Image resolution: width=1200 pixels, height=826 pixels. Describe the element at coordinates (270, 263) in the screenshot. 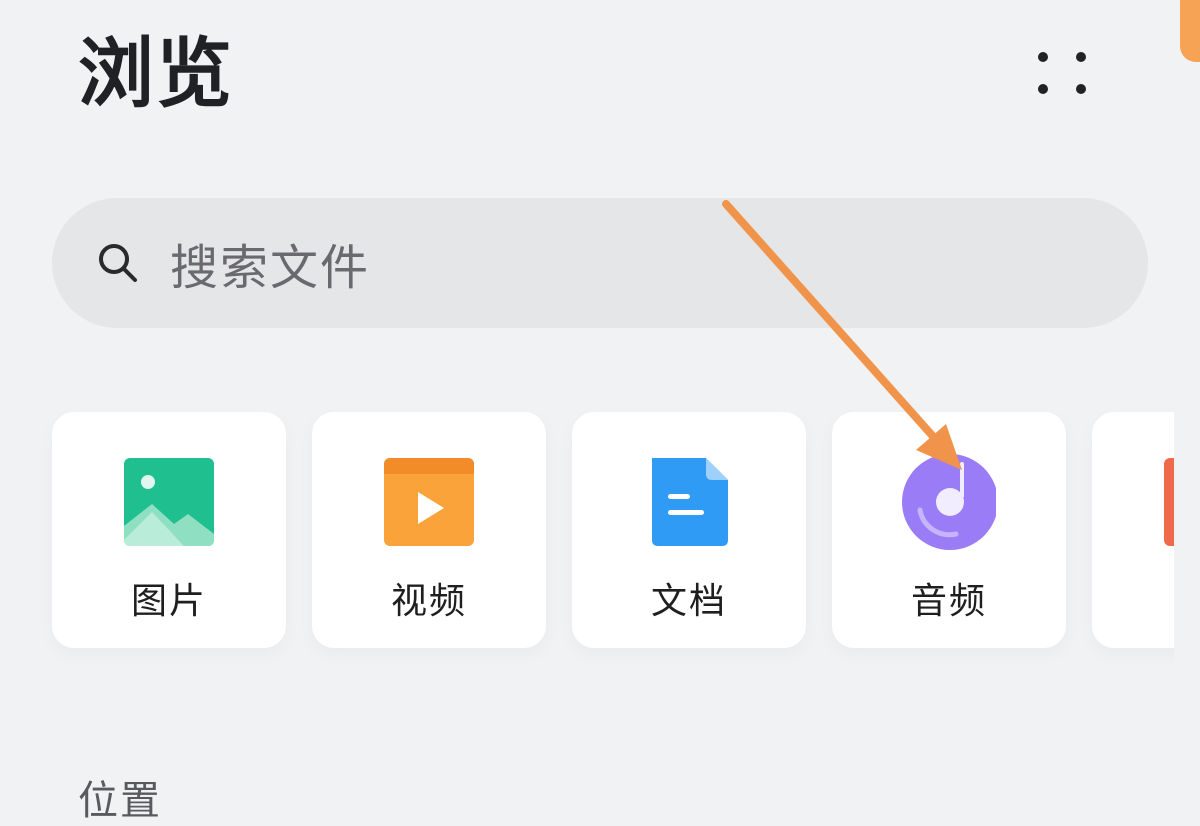

I see `search-input: 搜索文件` at that location.